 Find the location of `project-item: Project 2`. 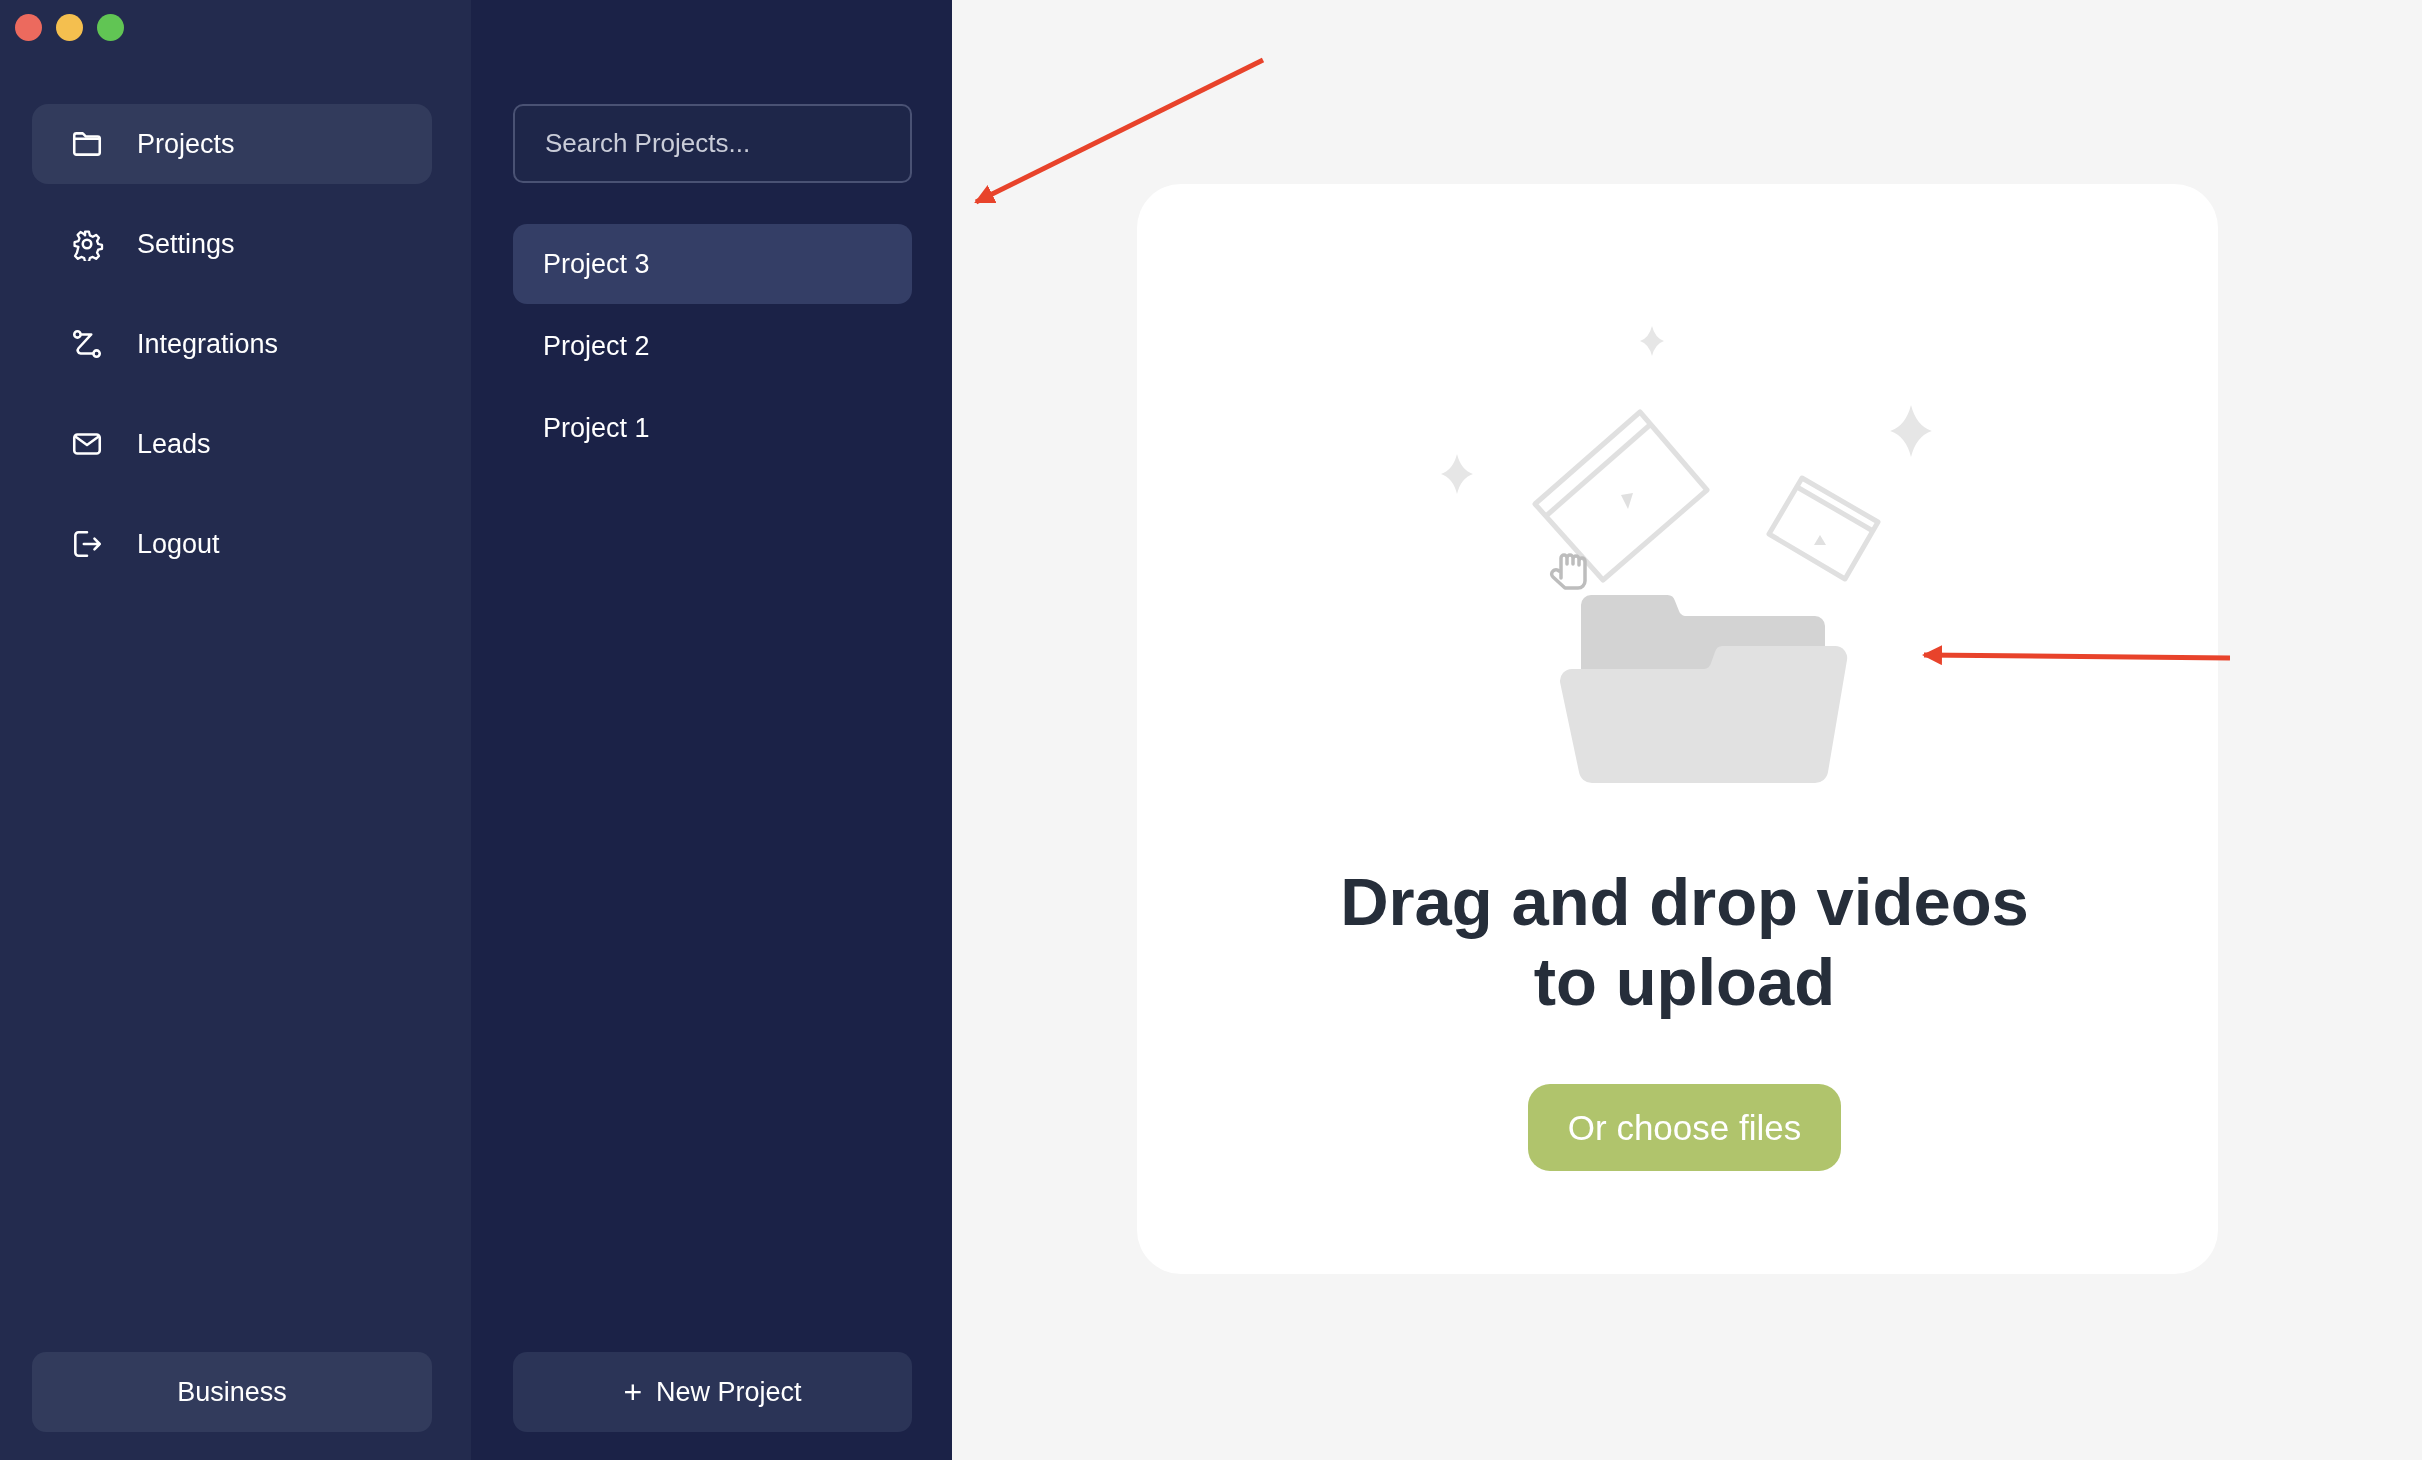

project-item: Project 2 is located at coordinates (712, 346).